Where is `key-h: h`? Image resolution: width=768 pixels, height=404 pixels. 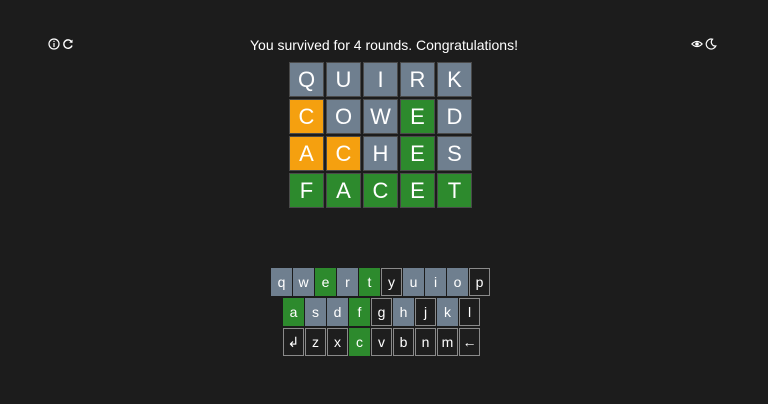 key-h: h is located at coordinates (403, 312).